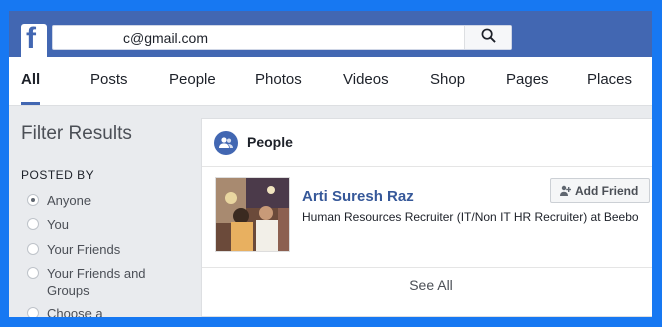  I want to click on search-icon, so click(488, 38).